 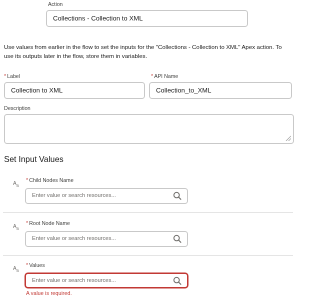 I want to click on api-name-input: Collection_to_XML, so click(x=220, y=90).